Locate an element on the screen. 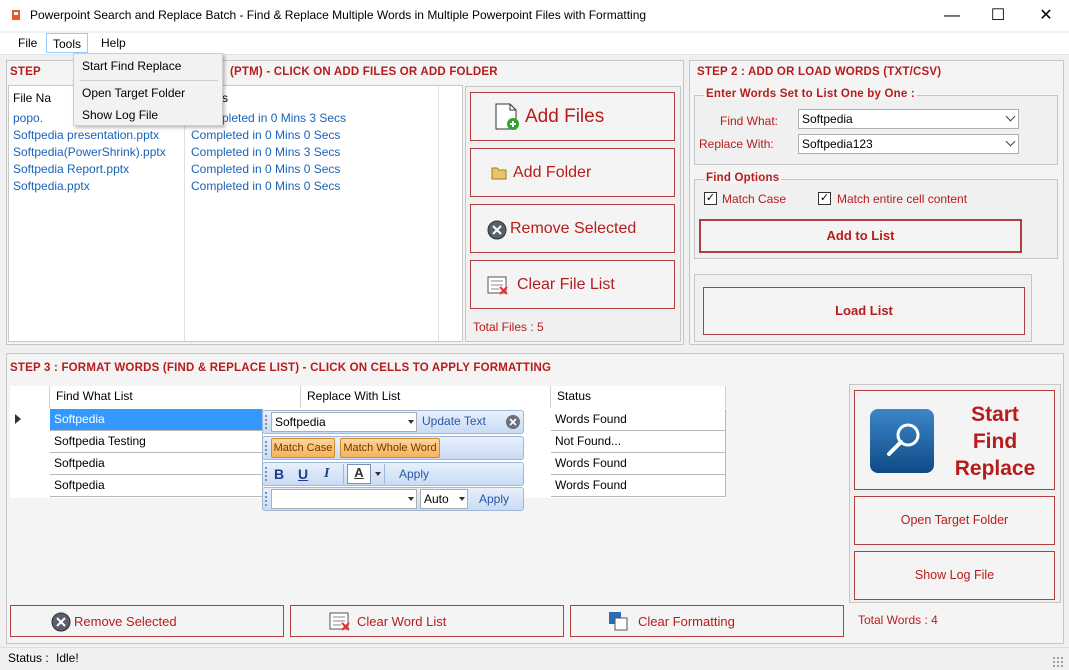  font-name-combo is located at coordinates (344, 499).